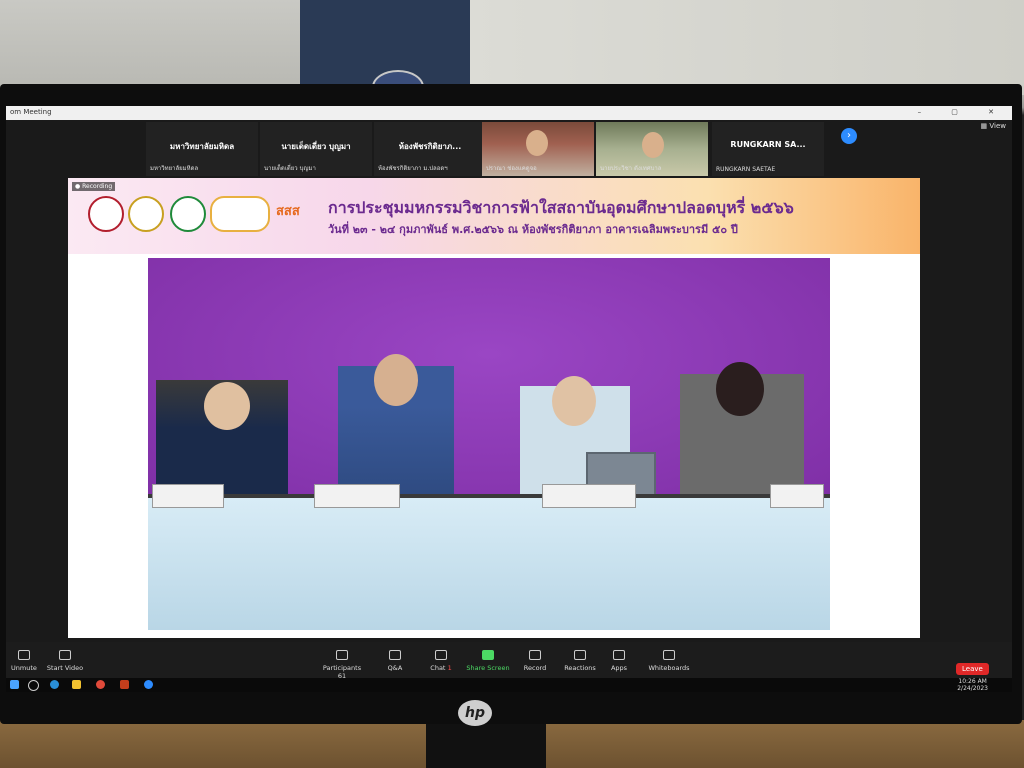 The image size is (1024, 768). I want to click on leave-button: Leave, so click(972, 669).